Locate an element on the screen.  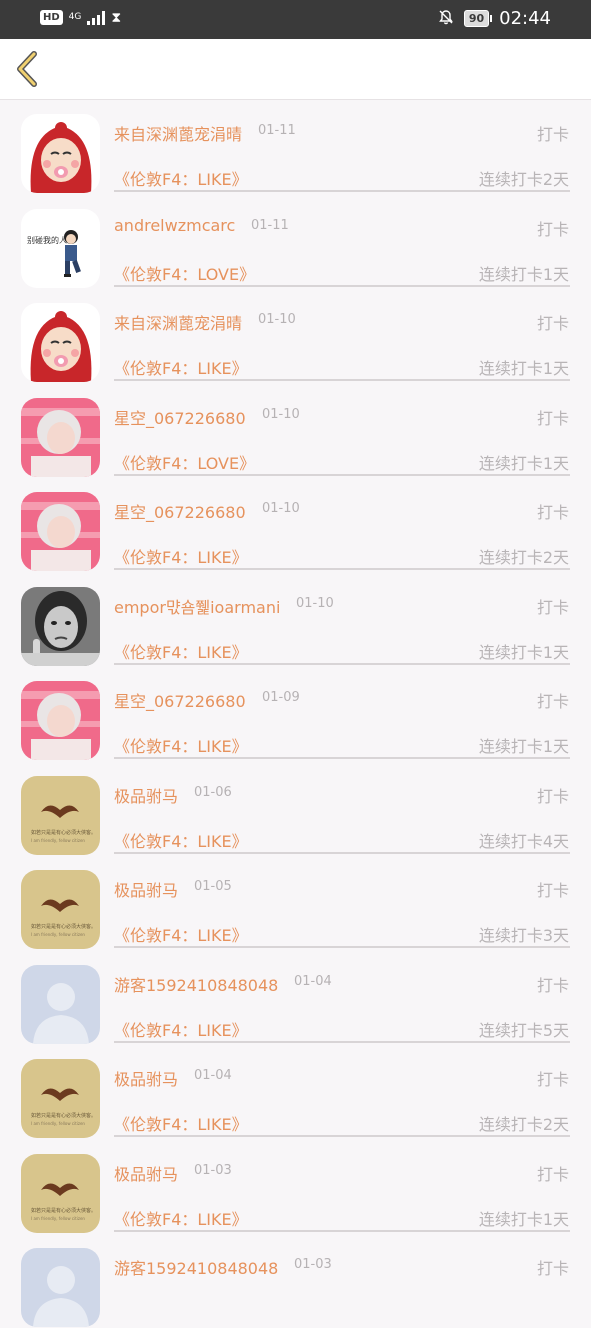
checkin-date: 01-03 is located at coordinates (213, 1170).